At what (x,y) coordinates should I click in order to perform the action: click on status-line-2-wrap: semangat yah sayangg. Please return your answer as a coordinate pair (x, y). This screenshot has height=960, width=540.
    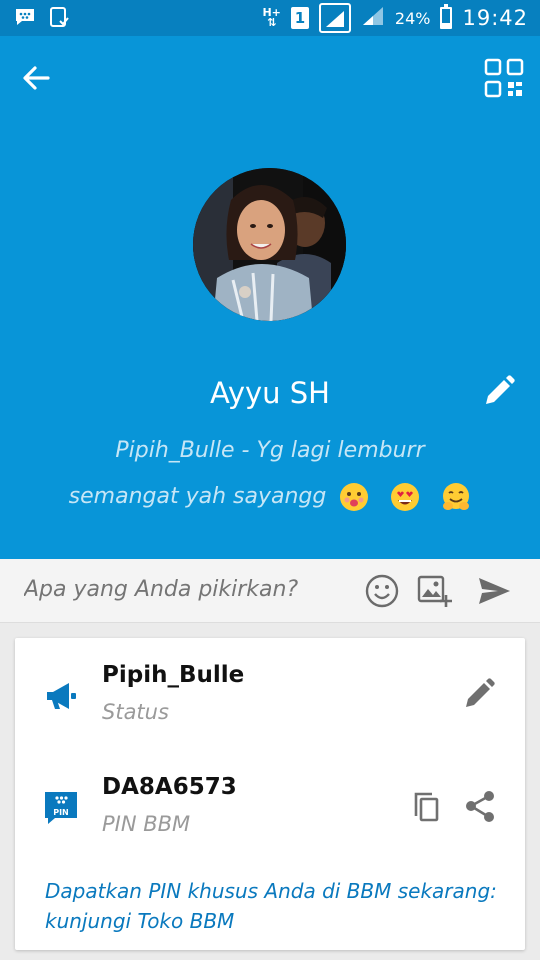
    Looking at the image, I should click on (270, 497).